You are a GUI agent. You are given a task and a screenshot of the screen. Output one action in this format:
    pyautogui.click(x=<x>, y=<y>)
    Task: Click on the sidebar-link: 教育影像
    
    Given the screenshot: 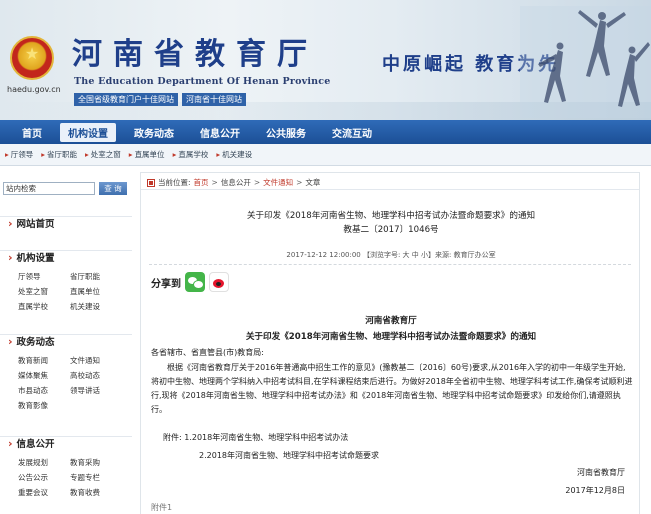 What is the action you would take?
    pyautogui.click(x=44, y=405)
    